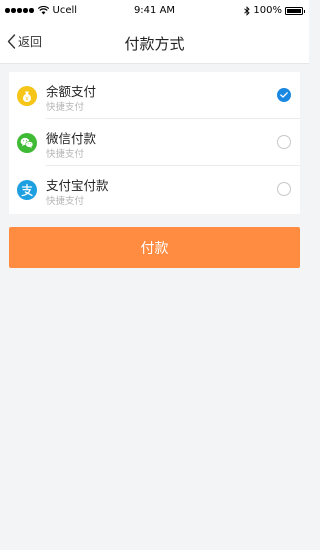  What do you see at coordinates (154, 95) in the screenshot?
I see `payment-method-balance: ¥ 余额支付 快捷支付` at bounding box center [154, 95].